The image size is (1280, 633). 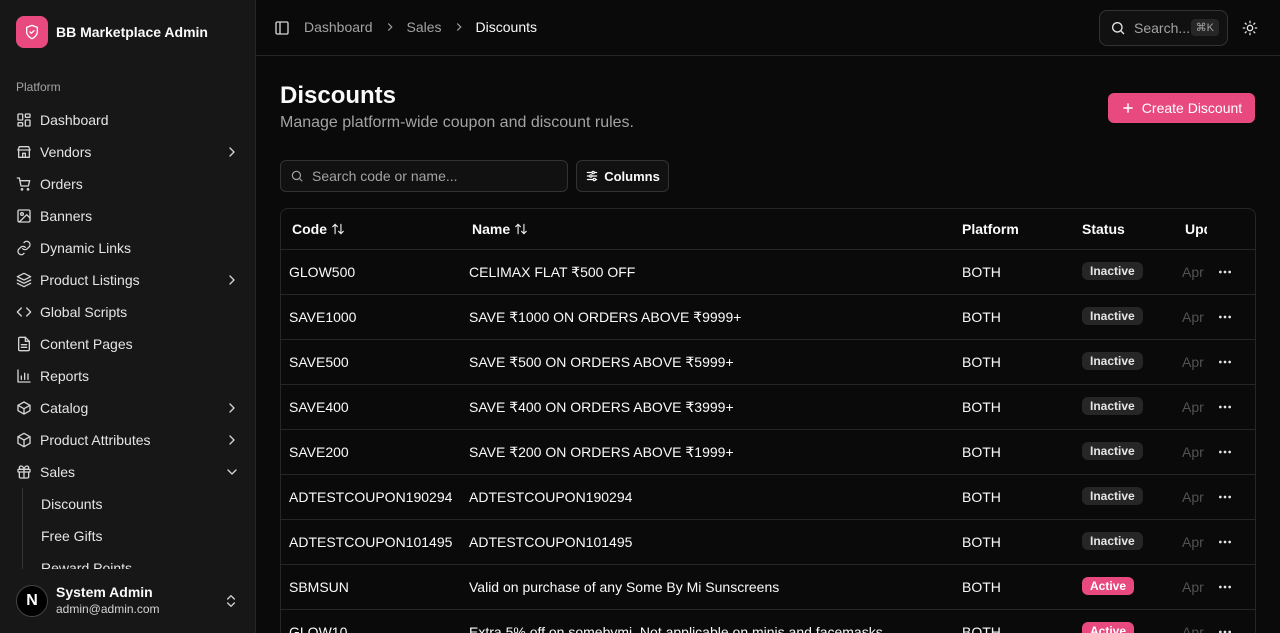 What do you see at coordinates (24, 376) in the screenshot?
I see `bar-chart-icon` at bounding box center [24, 376].